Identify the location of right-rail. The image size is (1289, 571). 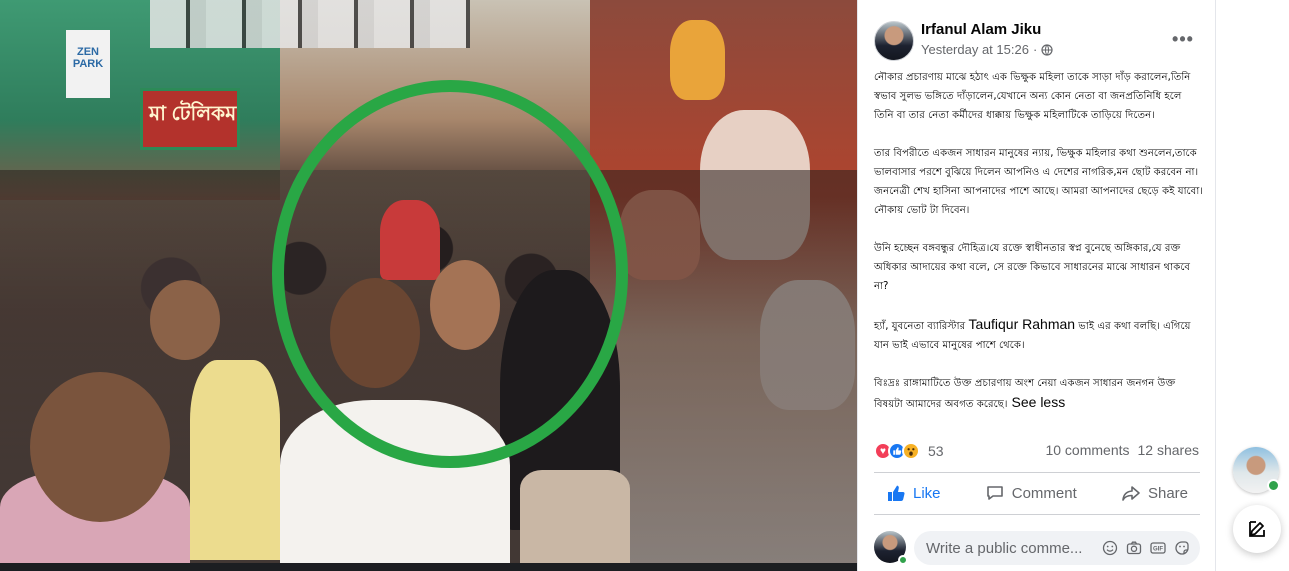
(1252, 285).